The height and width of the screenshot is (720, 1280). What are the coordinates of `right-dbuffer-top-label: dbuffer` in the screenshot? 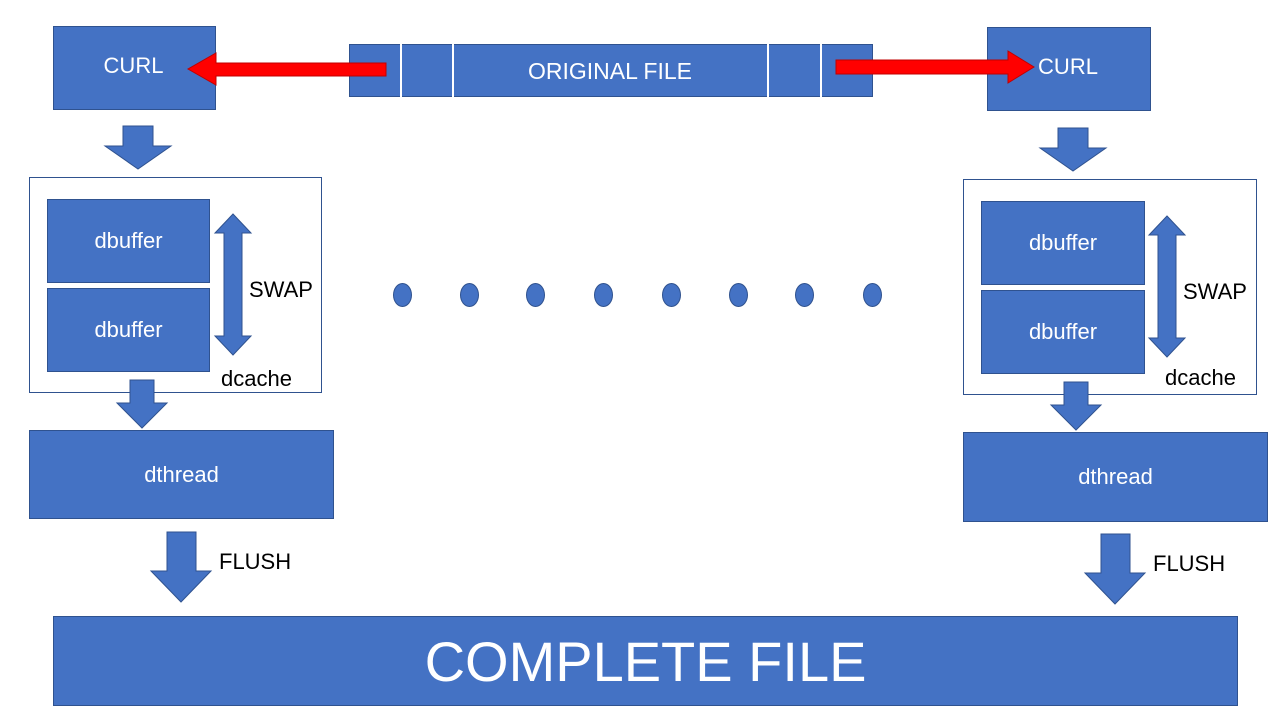 It's located at (1063, 242).